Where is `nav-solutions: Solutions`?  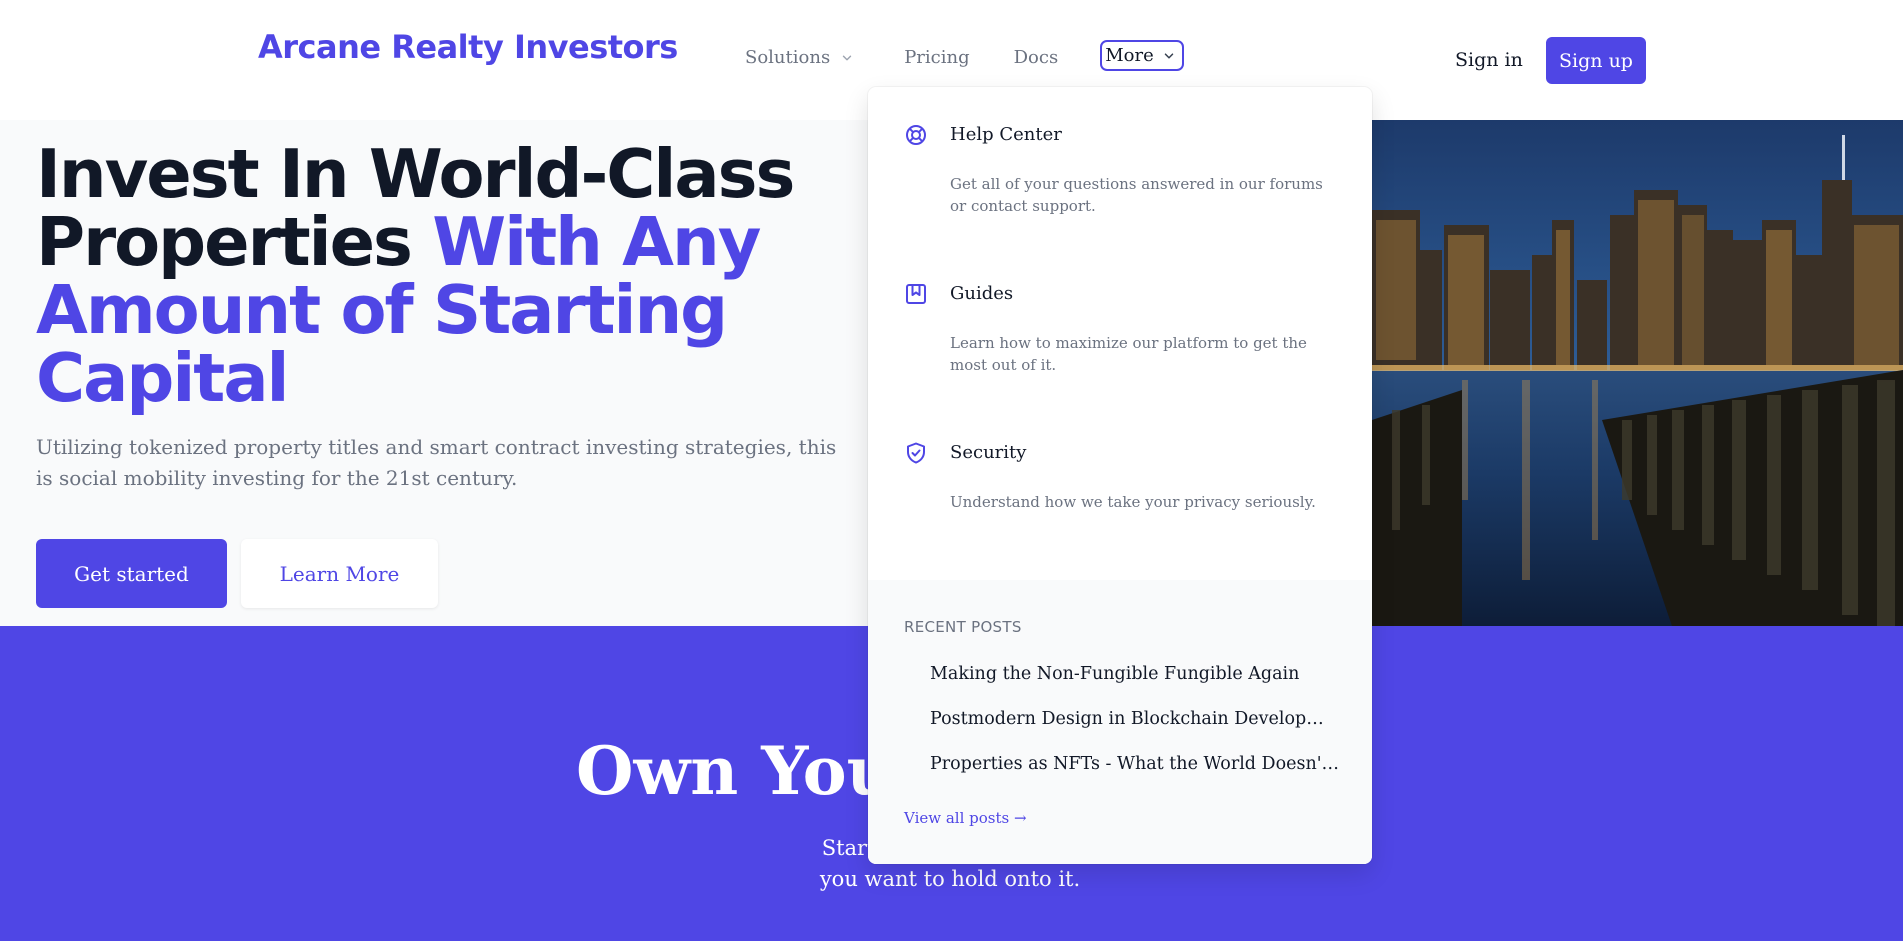
nav-solutions: Solutions is located at coordinates (799, 57).